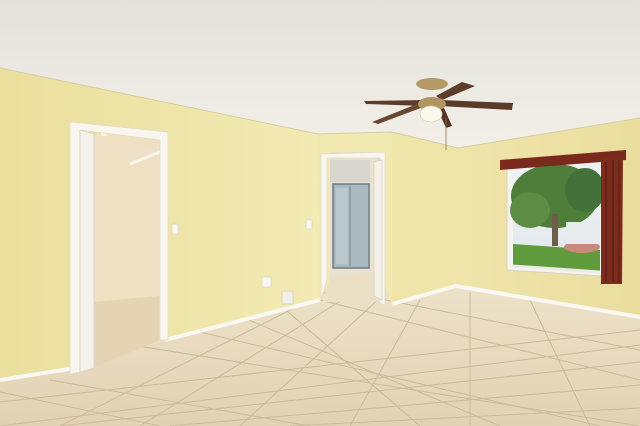  I want to click on wall-outlet, so click(266, 282).